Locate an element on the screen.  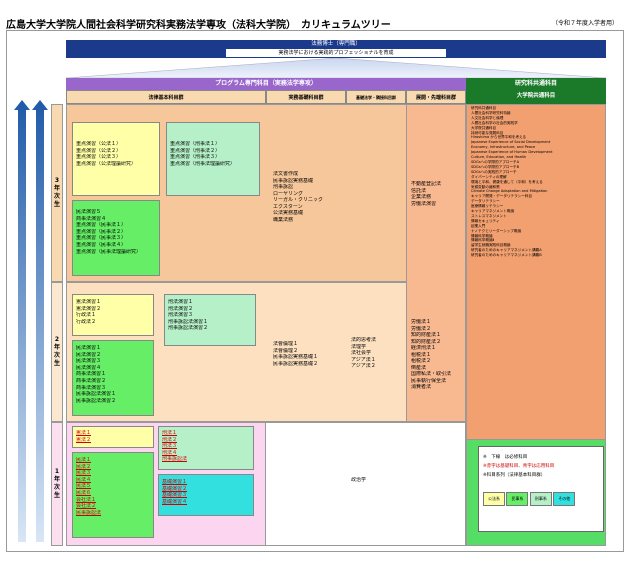
list-item: 重点演習（民事法３） is located at coordinates (101, 238).